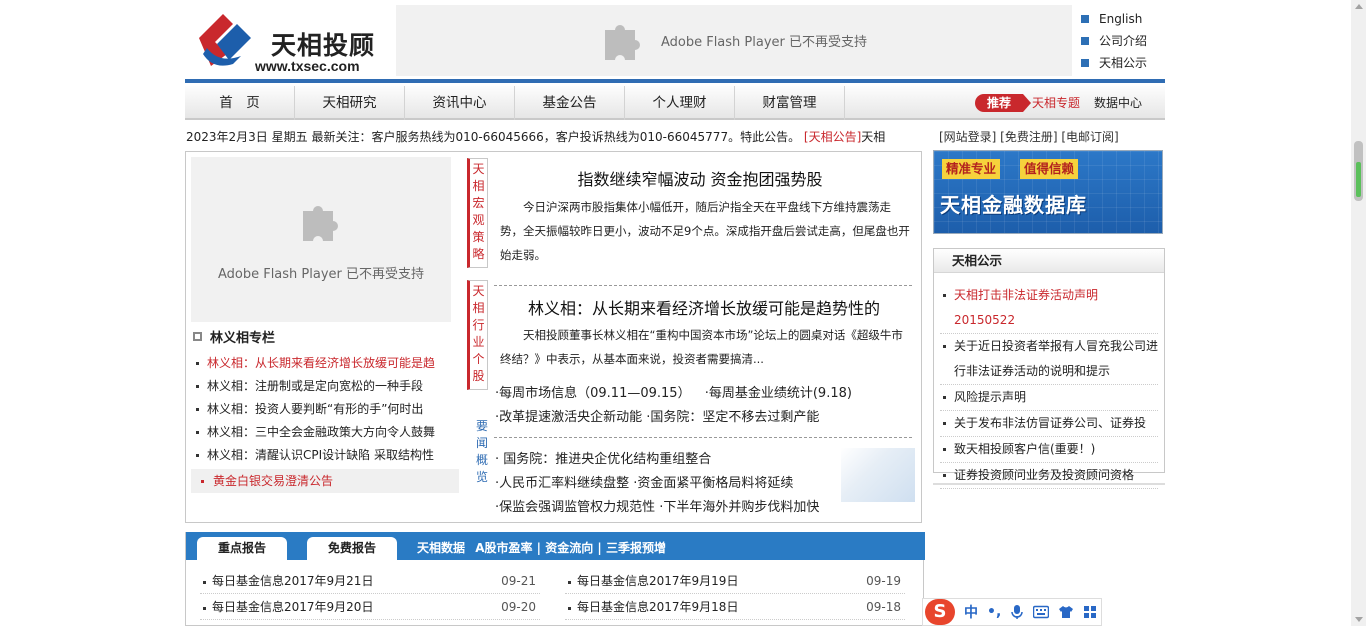  What do you see at coordinates (732, 417) in the screenshot?
I see `news-link: ·国务院：坚定不移去过剩产能` at bounding box center [732, 417].